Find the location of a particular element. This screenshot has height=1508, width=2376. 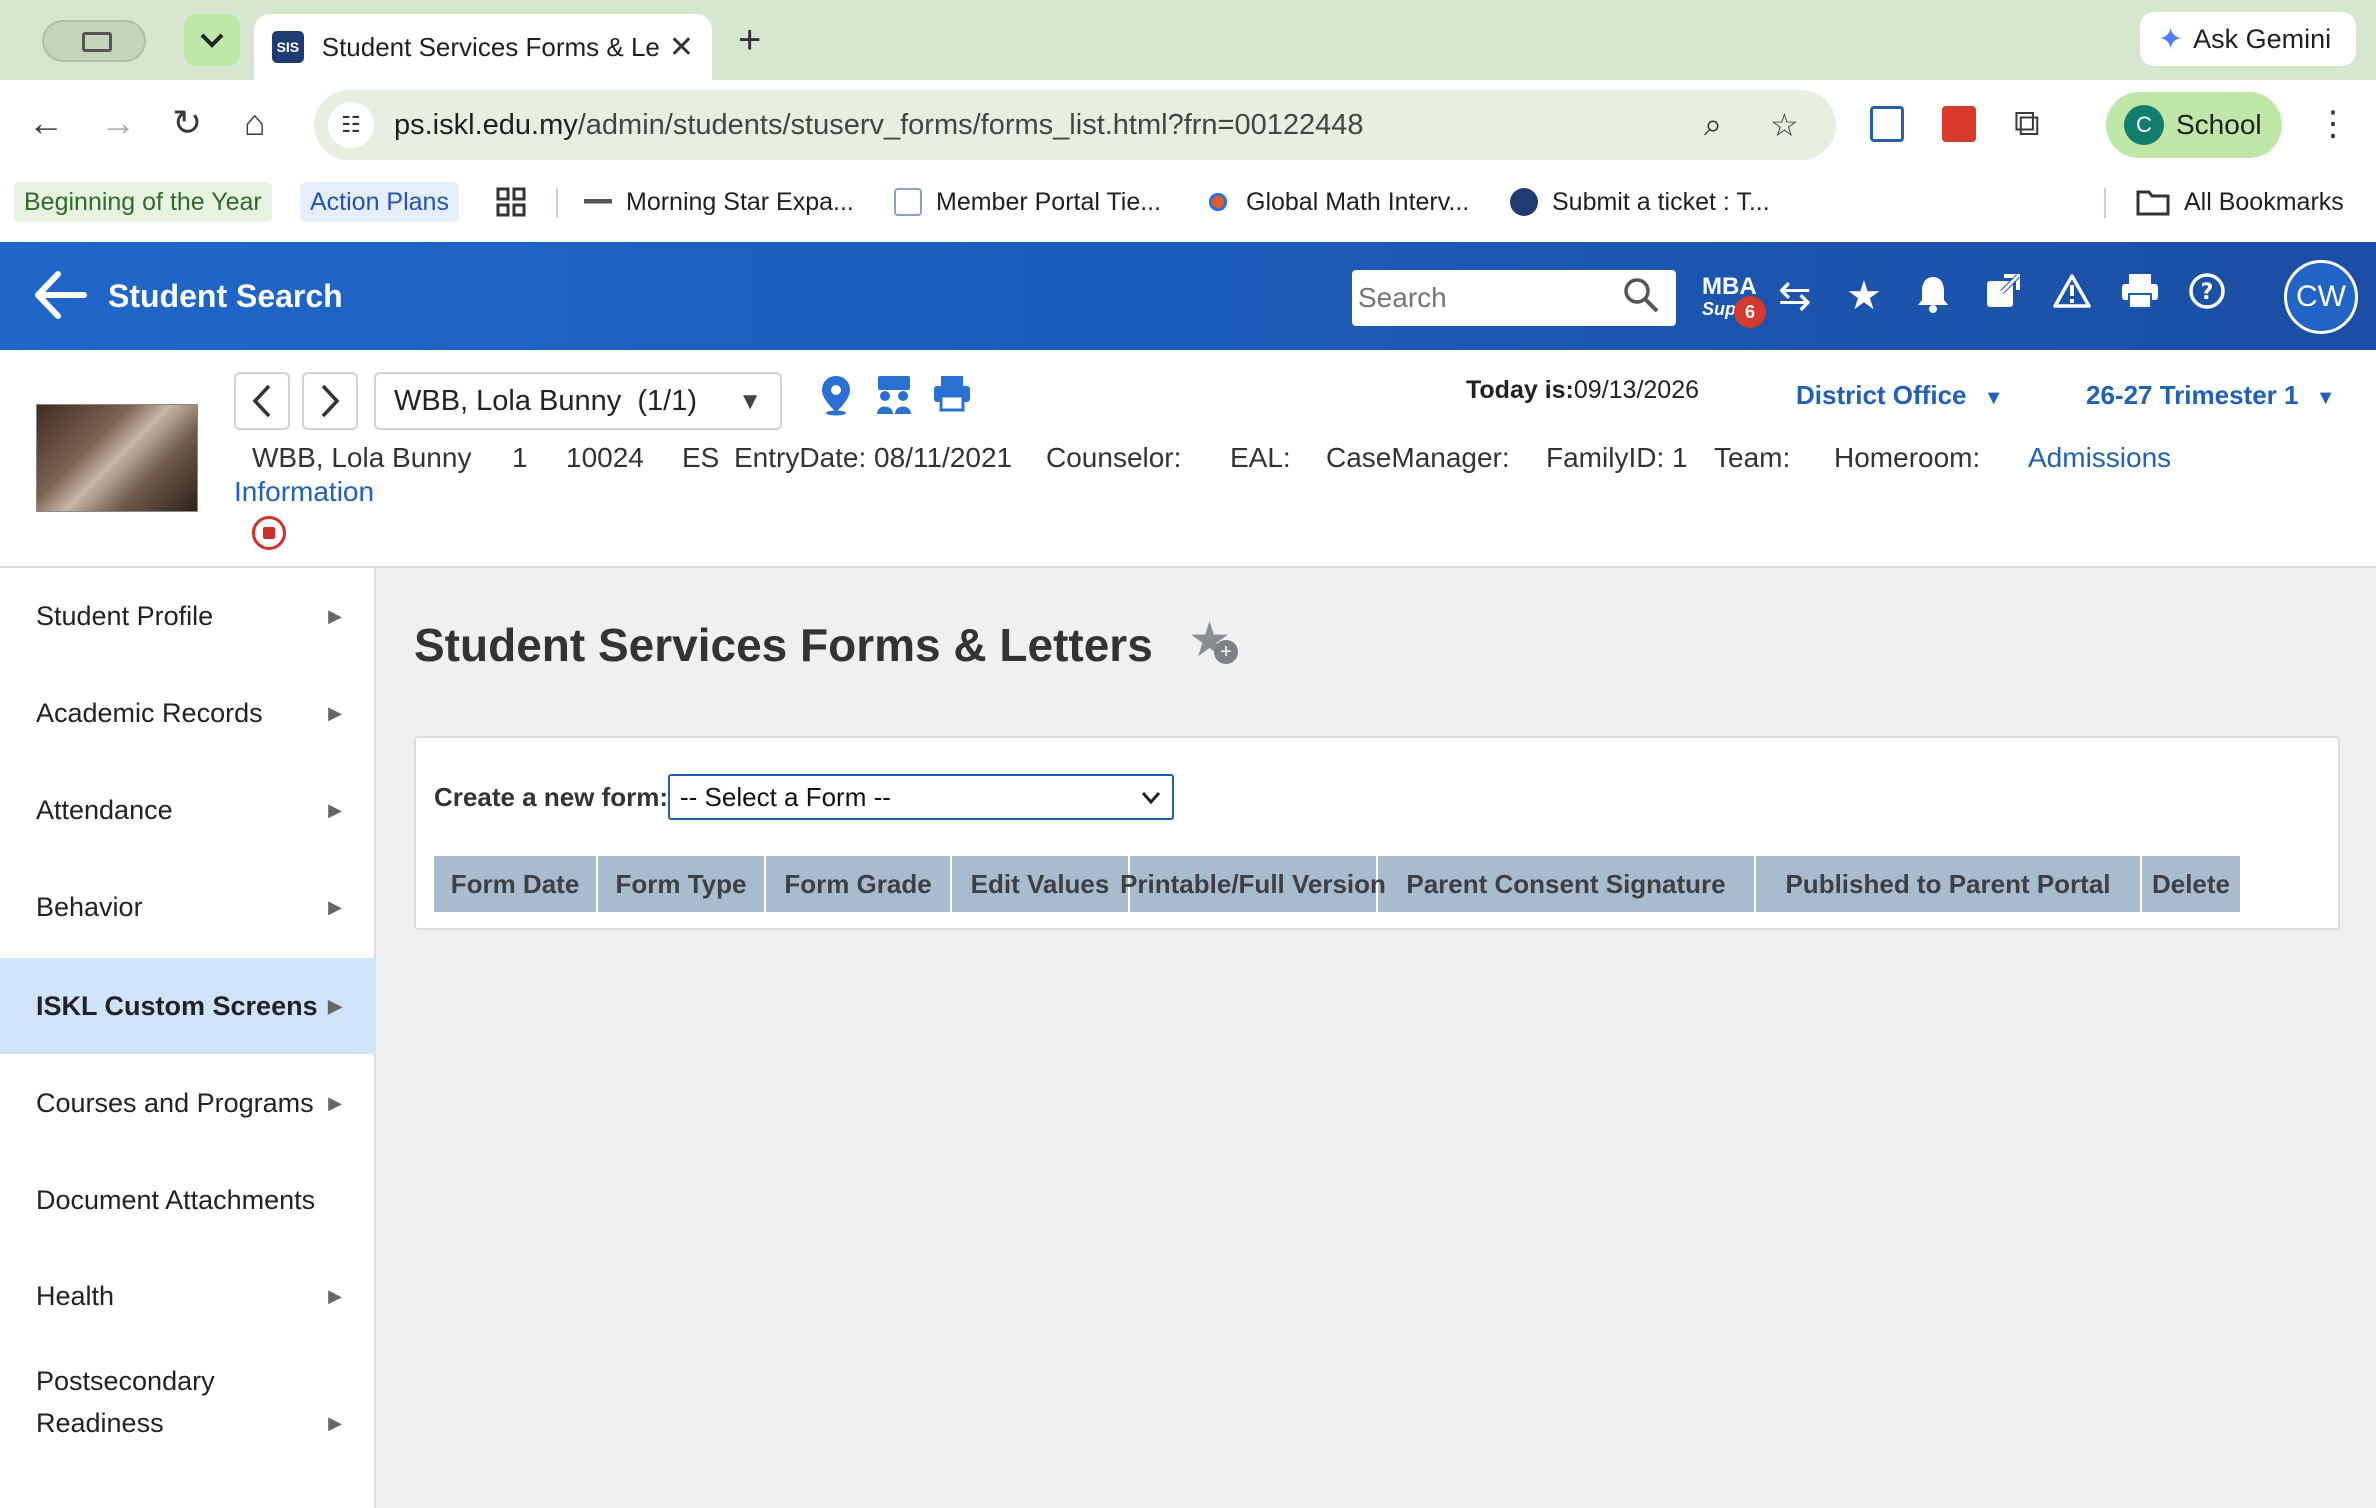

apps-grid-icon is located at coordinates (511, 202).